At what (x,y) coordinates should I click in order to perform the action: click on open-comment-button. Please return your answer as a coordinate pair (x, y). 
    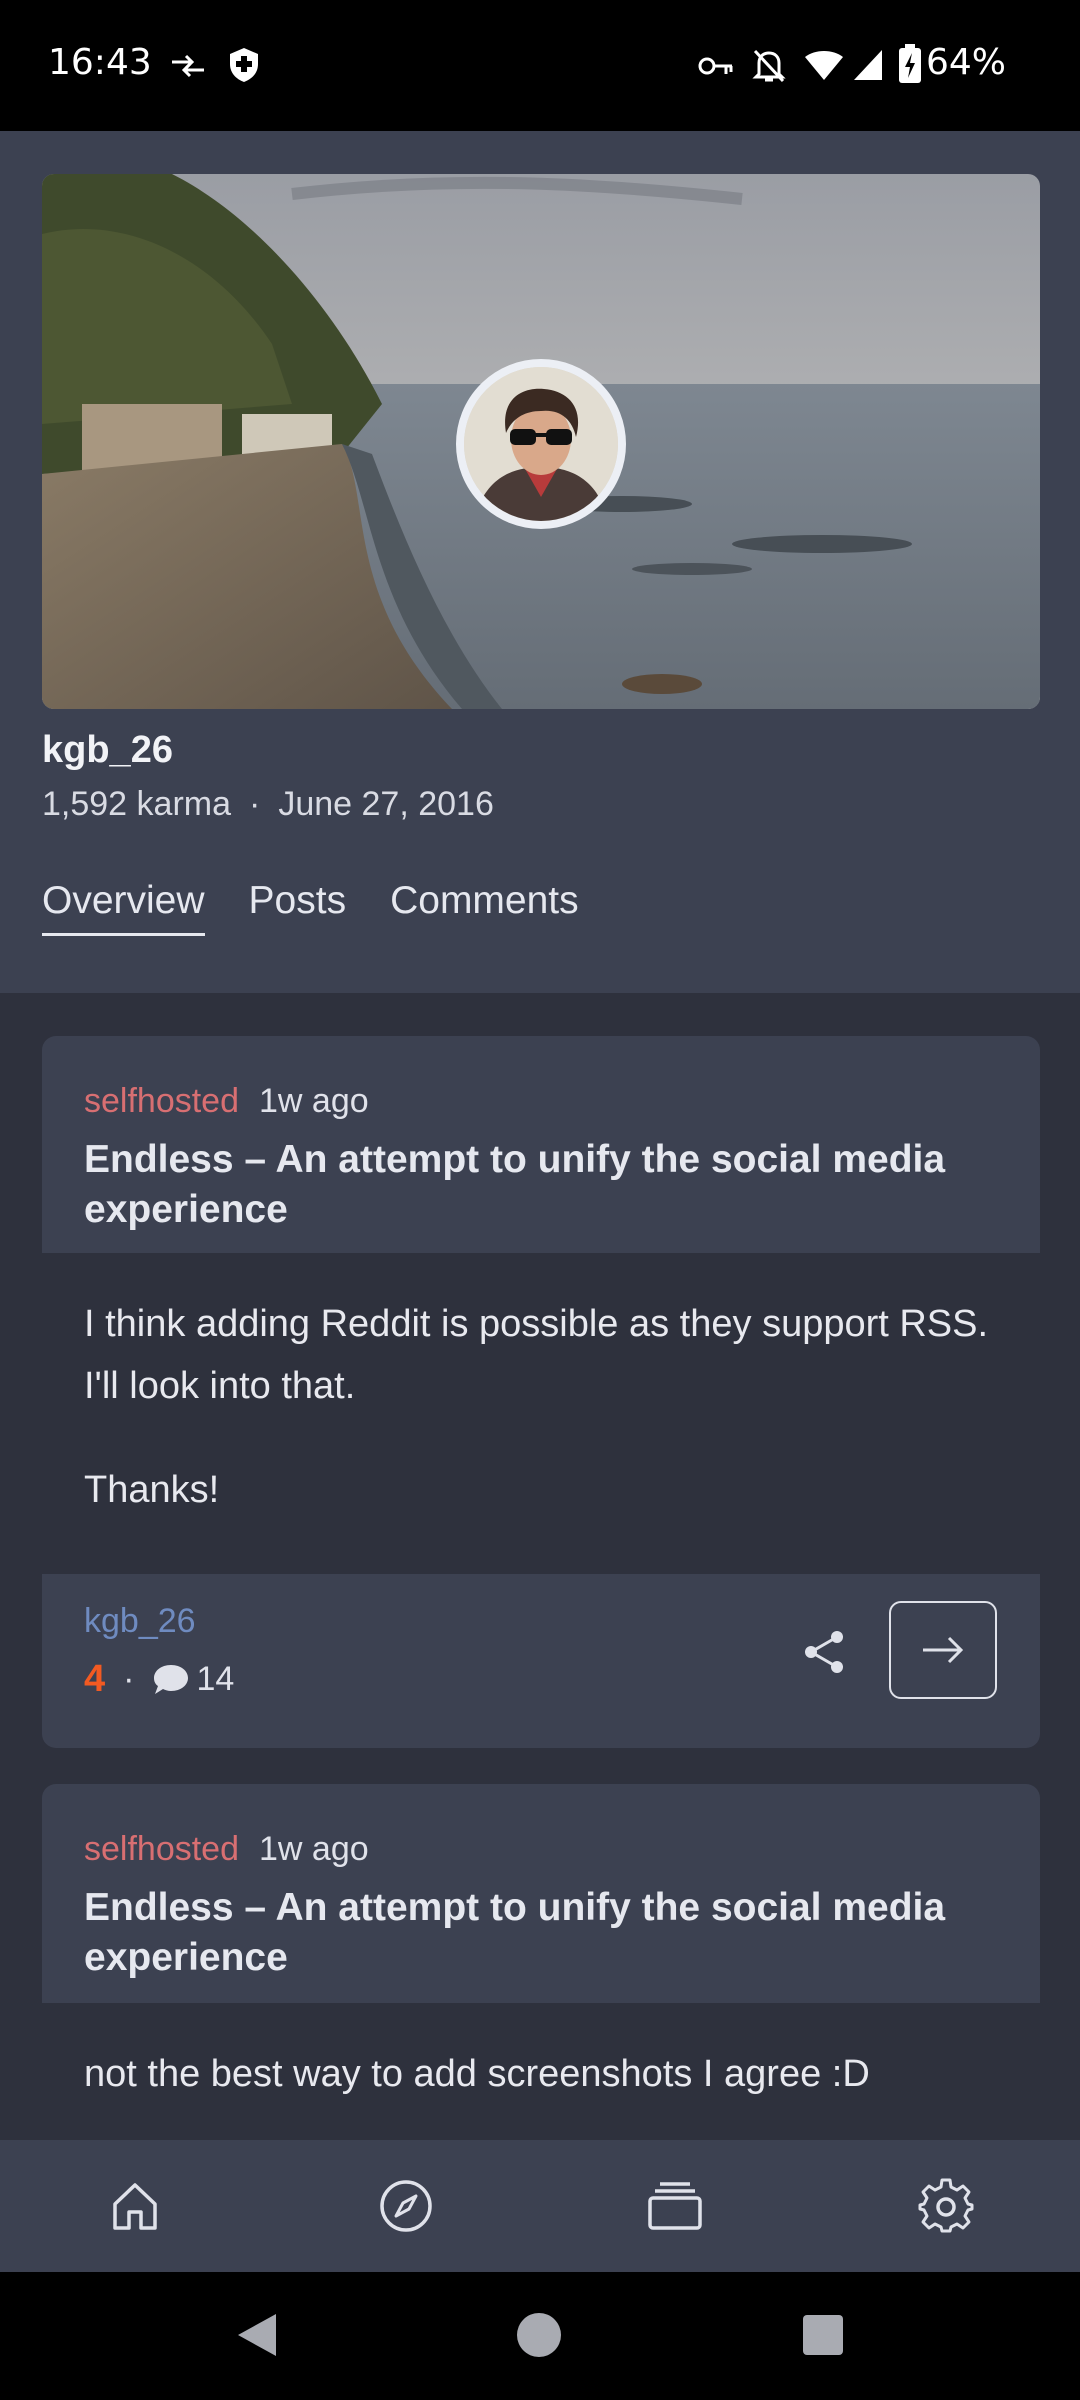
    Looking at the image, I should click on (943, 1650).